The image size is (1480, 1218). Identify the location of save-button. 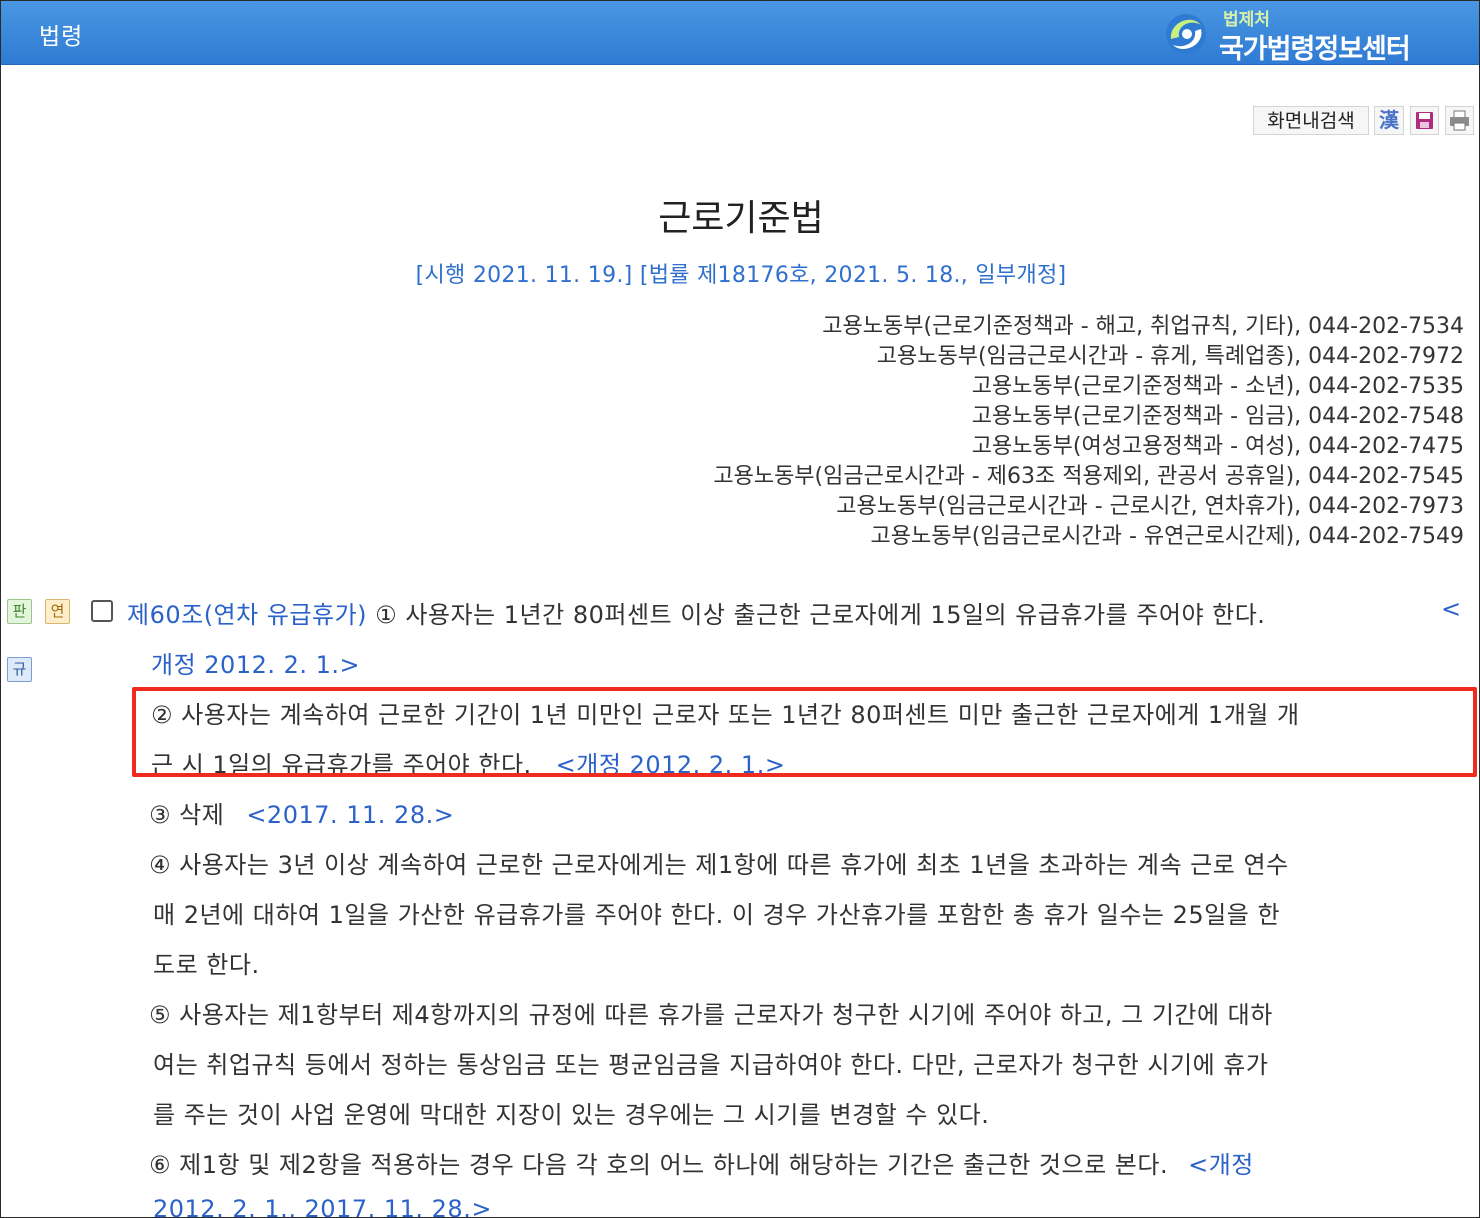
(1424, 120).